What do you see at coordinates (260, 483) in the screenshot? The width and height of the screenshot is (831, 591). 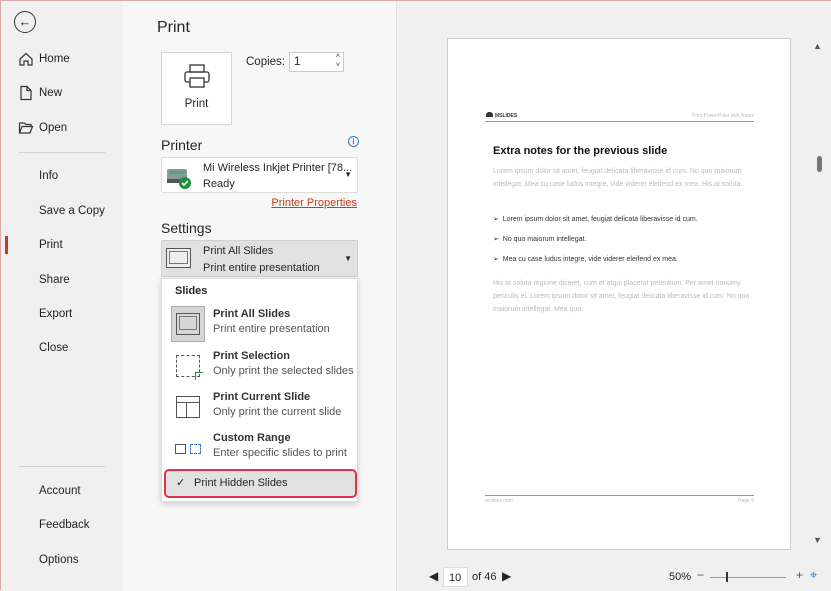 I see `print-hidden-slides-toggle: ✓ Print Hidden Slides` at bounding box center [260, 483].